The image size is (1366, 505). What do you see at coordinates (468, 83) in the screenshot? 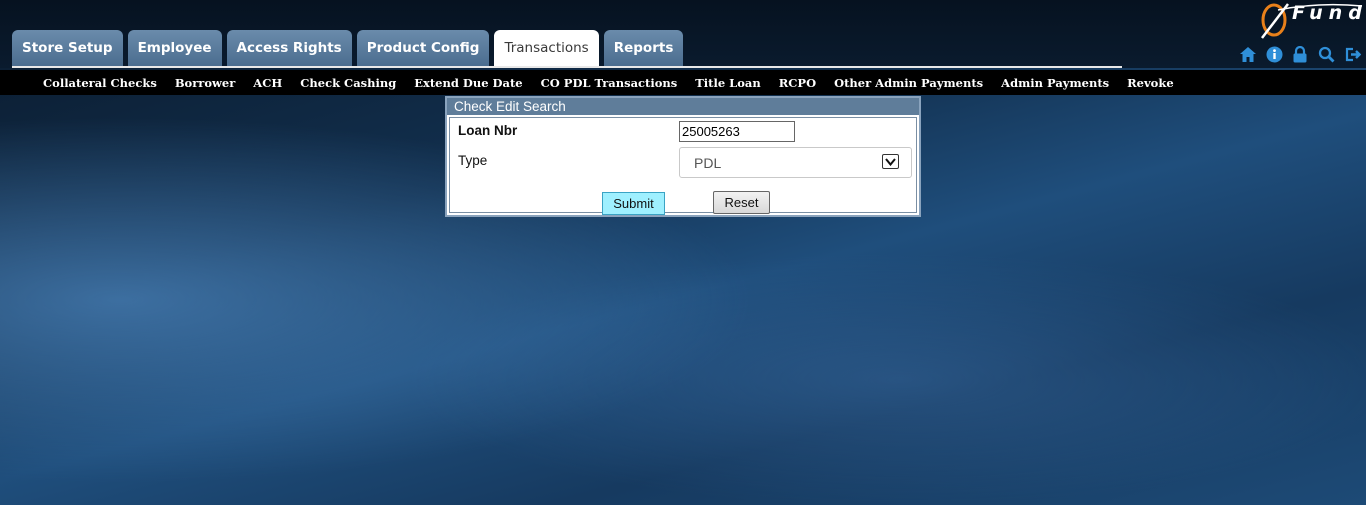
I see `subnav-extend-due-date: Extend Due Date` at bounding box center [468, 83].